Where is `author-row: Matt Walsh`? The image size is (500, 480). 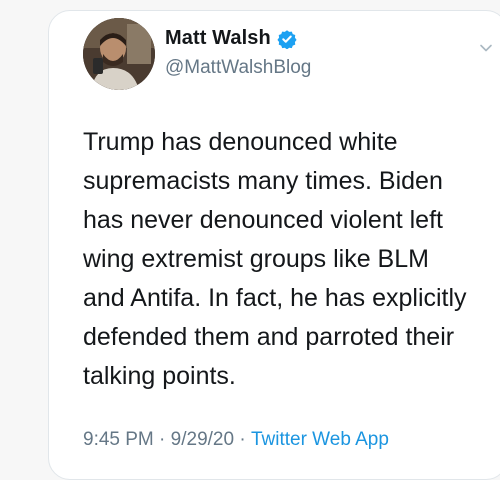
author-row: Matt Walsh is located at coordinates (231, 38).